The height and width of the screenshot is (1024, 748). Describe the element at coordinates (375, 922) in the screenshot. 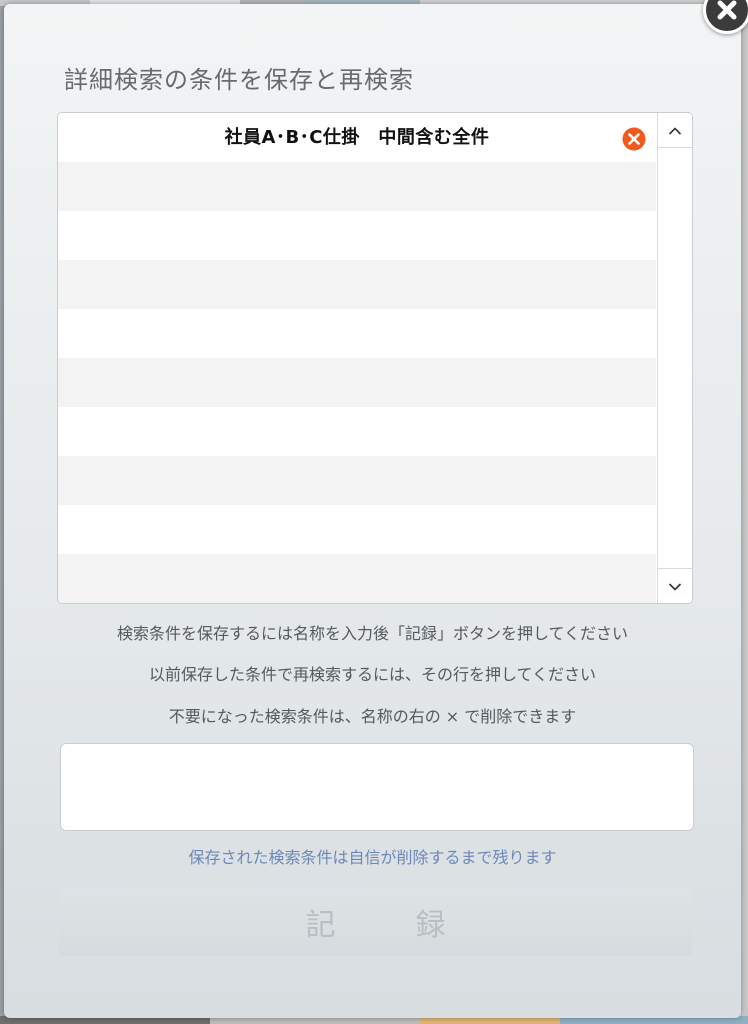

I see `record-button: 記録` at that location.